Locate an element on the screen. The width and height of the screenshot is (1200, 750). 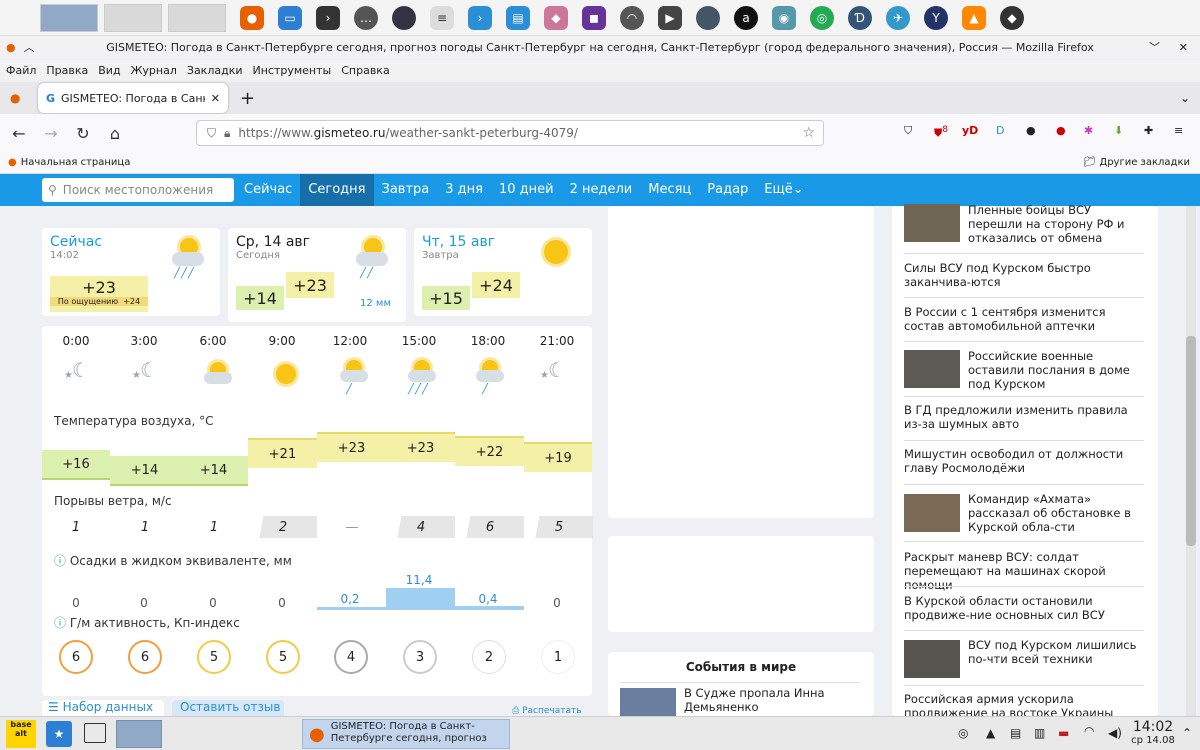
firefox-icon: ● is located at coordinates (252, 17).